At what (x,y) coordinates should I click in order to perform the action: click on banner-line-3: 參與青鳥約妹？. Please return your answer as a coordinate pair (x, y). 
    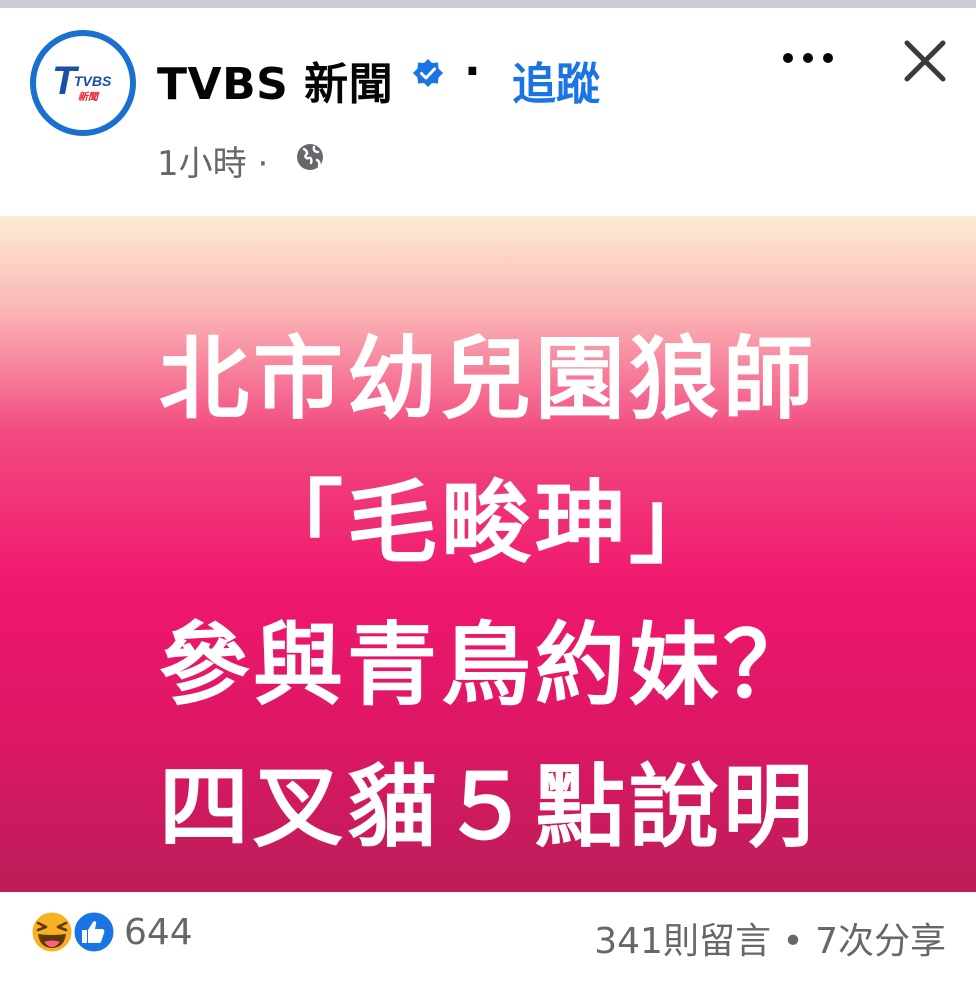
    Looking at the image, I should click on (488, 665).